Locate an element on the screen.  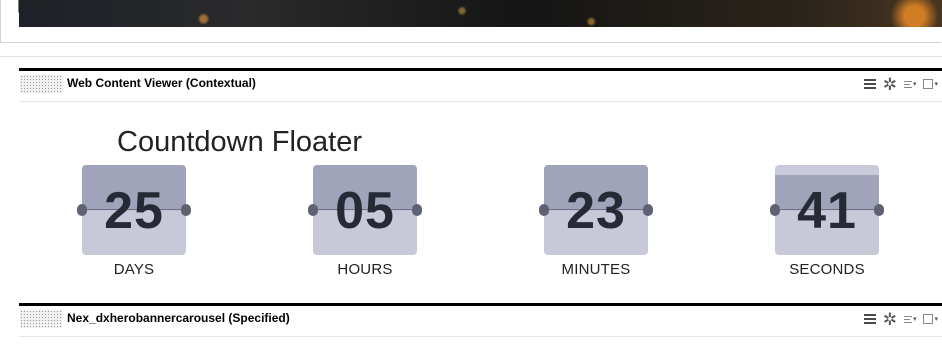
flip-card-days: 25 is located at coordinates (134, 210).